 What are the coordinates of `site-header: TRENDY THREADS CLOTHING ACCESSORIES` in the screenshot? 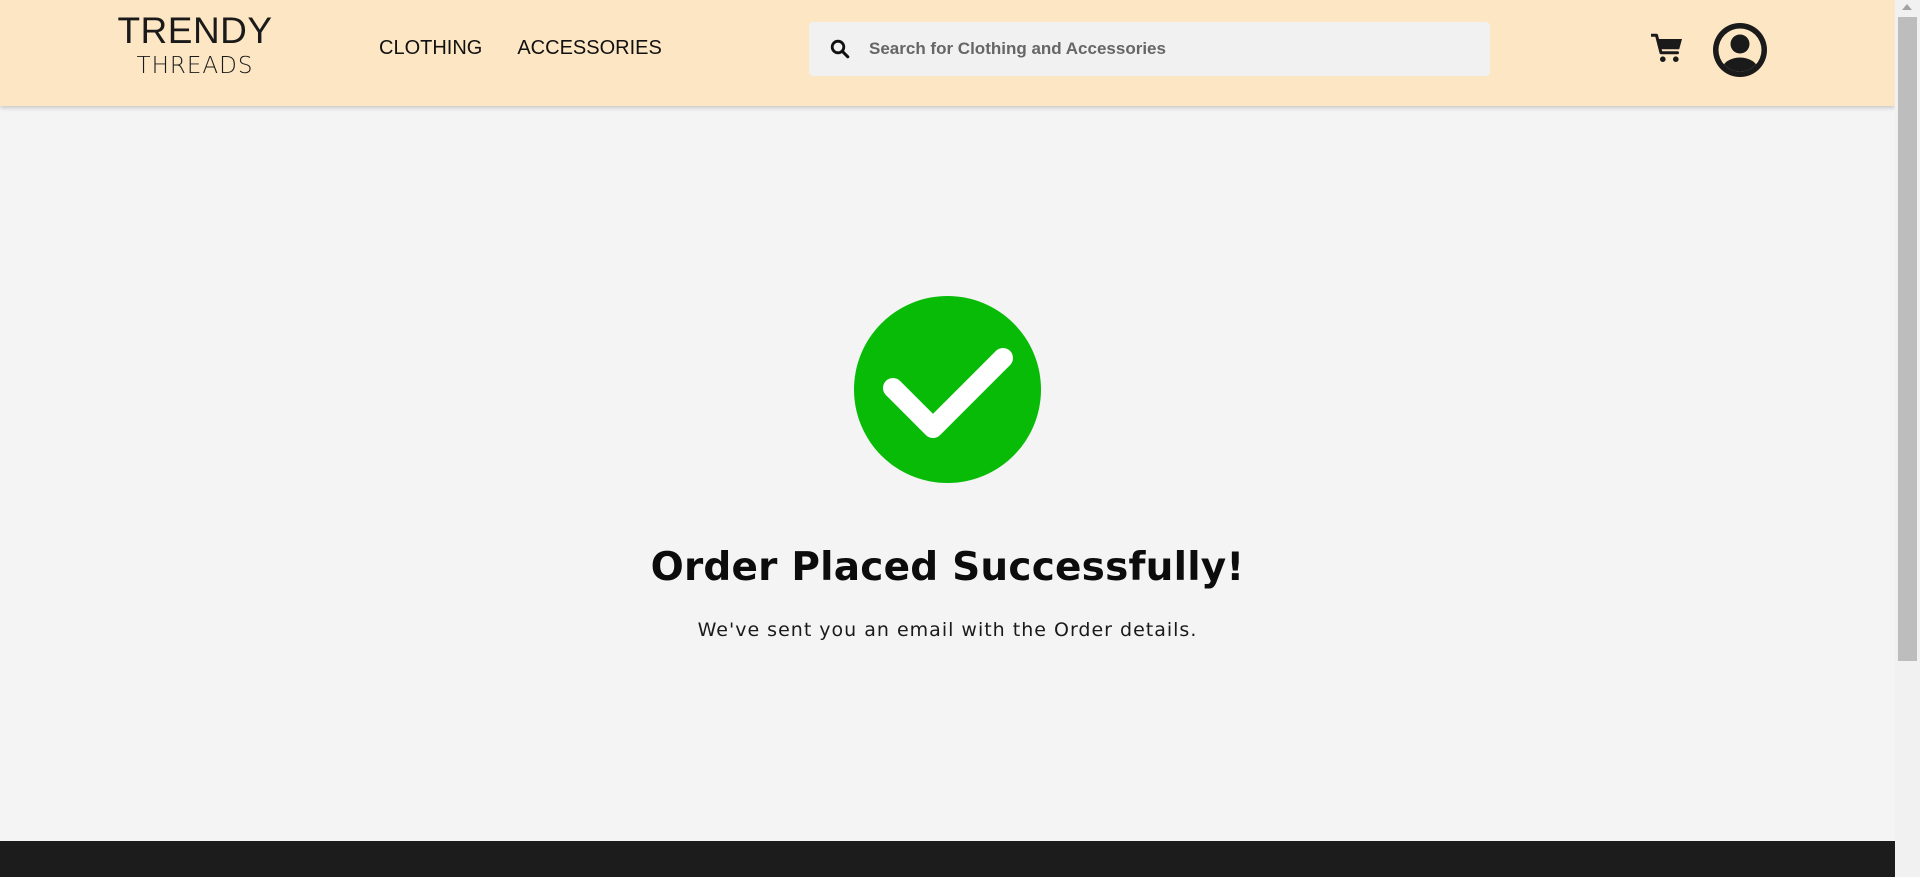 It's located at (947, 53).